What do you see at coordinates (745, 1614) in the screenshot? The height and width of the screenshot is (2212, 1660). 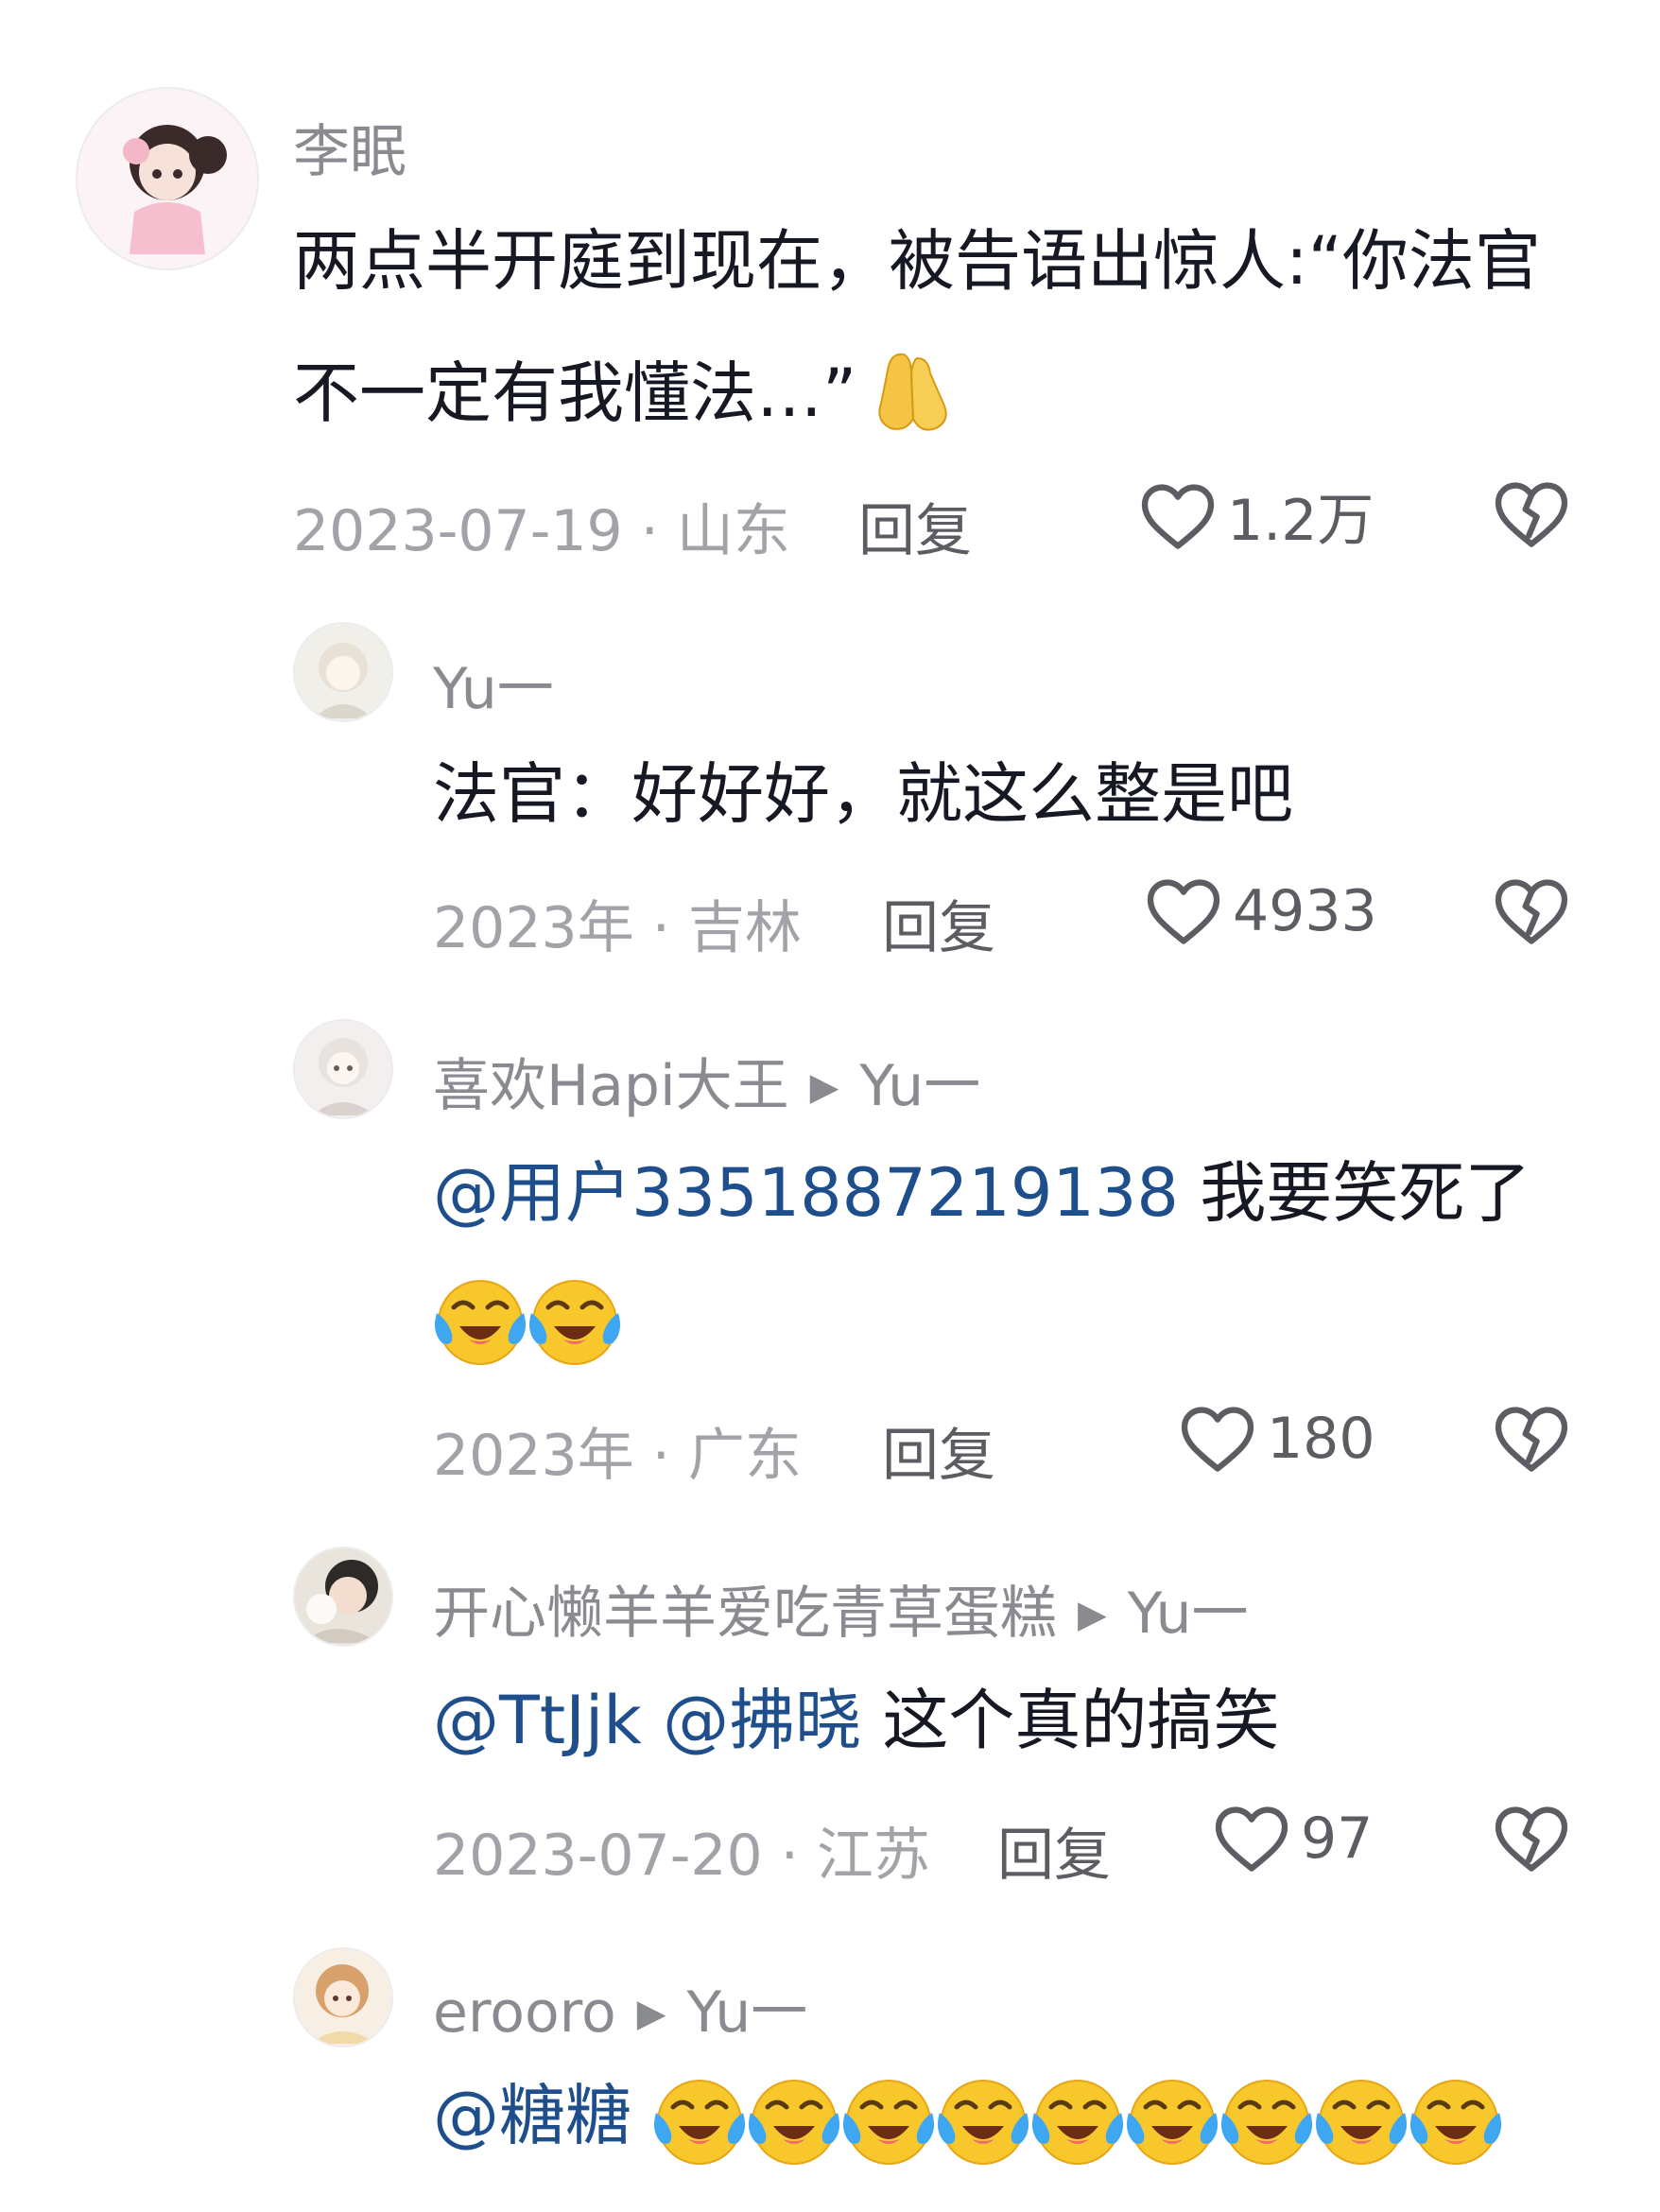 I see `comment-username: 开心懒羊羊爱吃青草蛋糕` at bounding box center [745, 1614].